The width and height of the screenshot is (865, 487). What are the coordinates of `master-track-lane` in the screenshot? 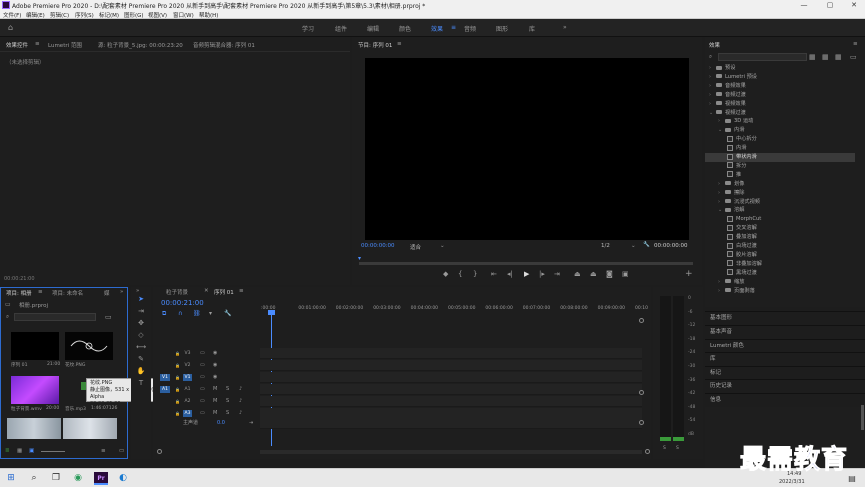 It's located at (451, 423).